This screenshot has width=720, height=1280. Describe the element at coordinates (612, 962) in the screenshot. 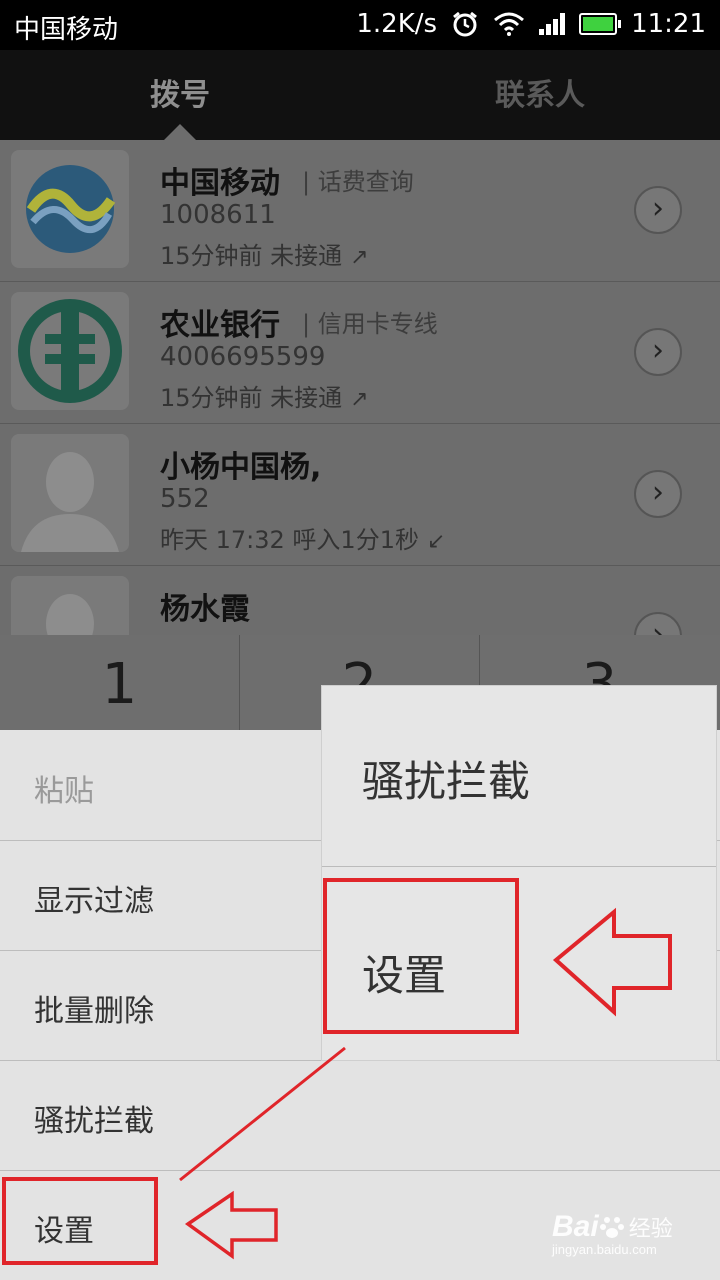

I see `left-arrow-large-icon` at that location.